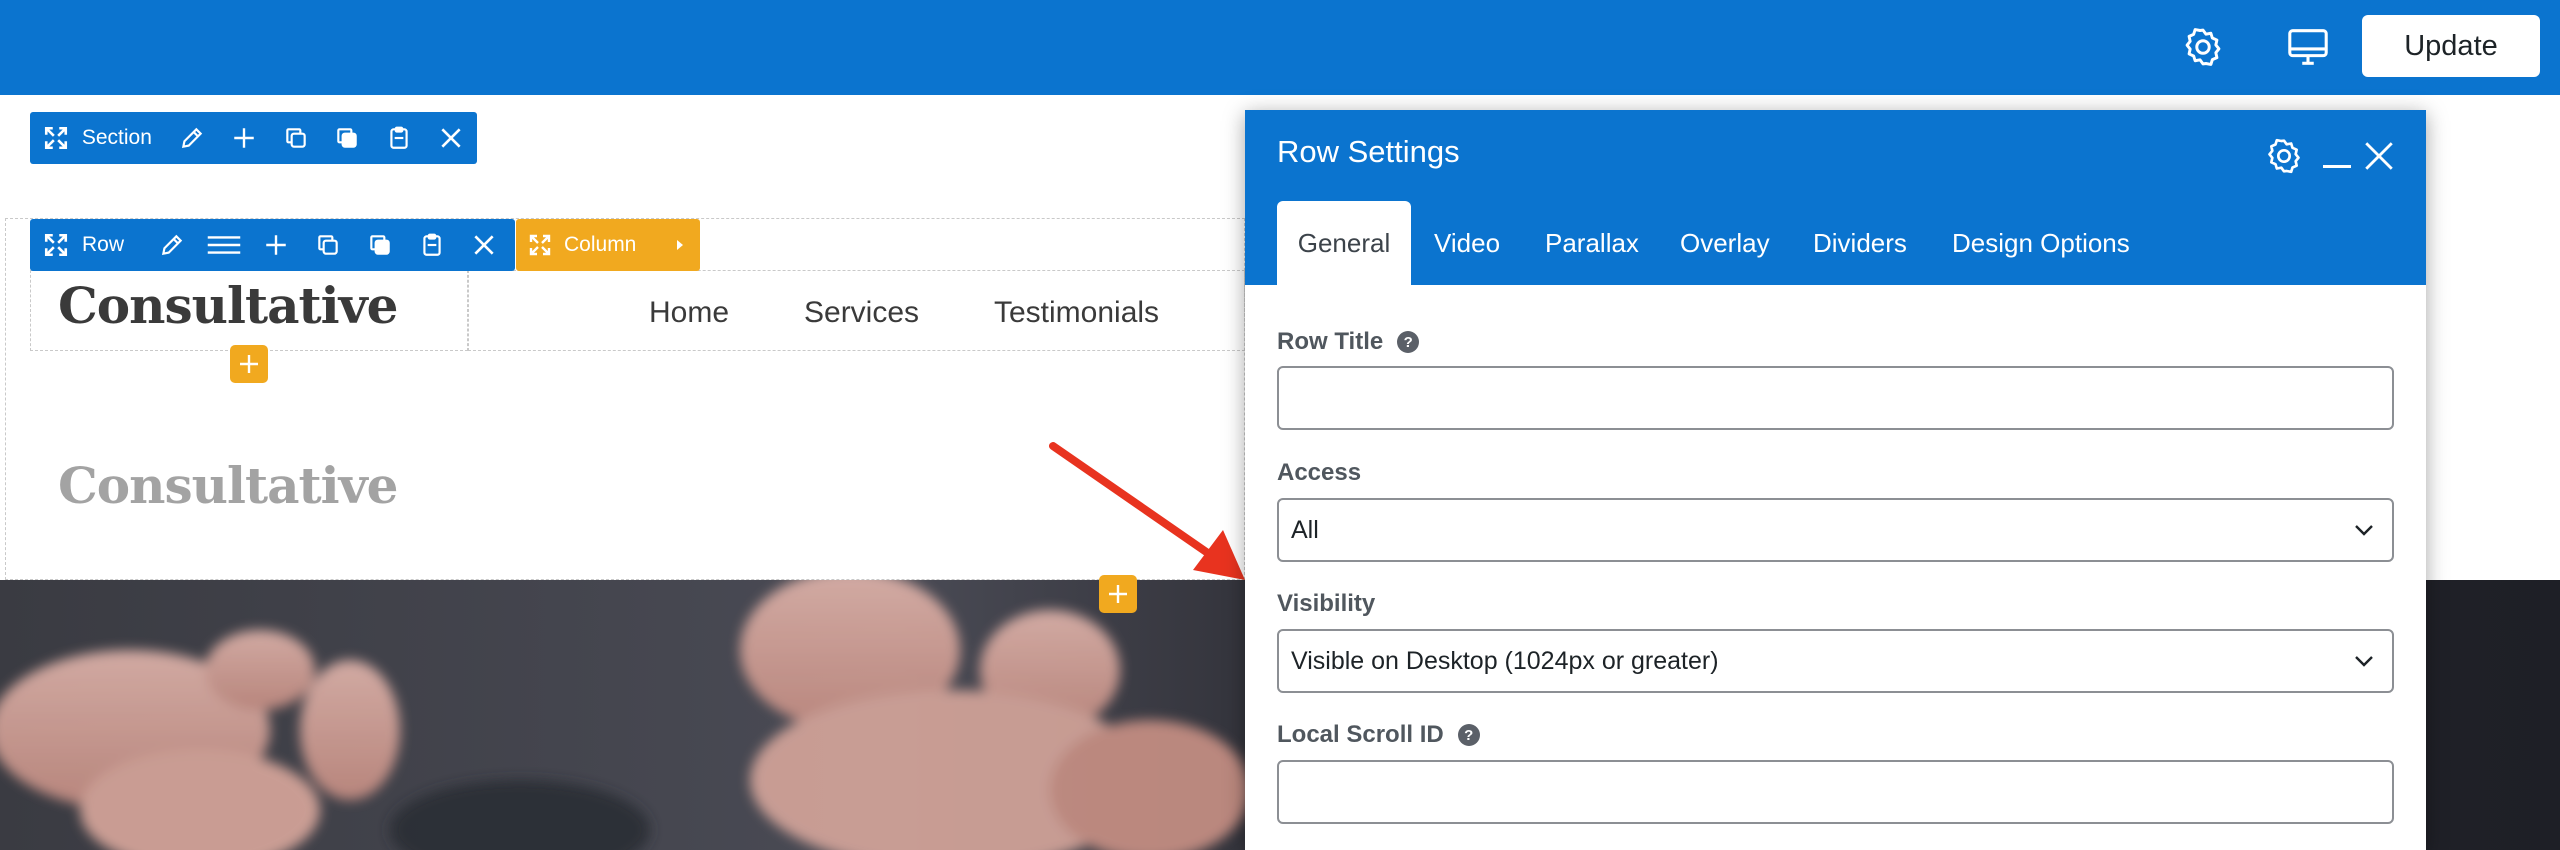  I want to click on visibility-label-text: Visibility, so click(1326, 603).